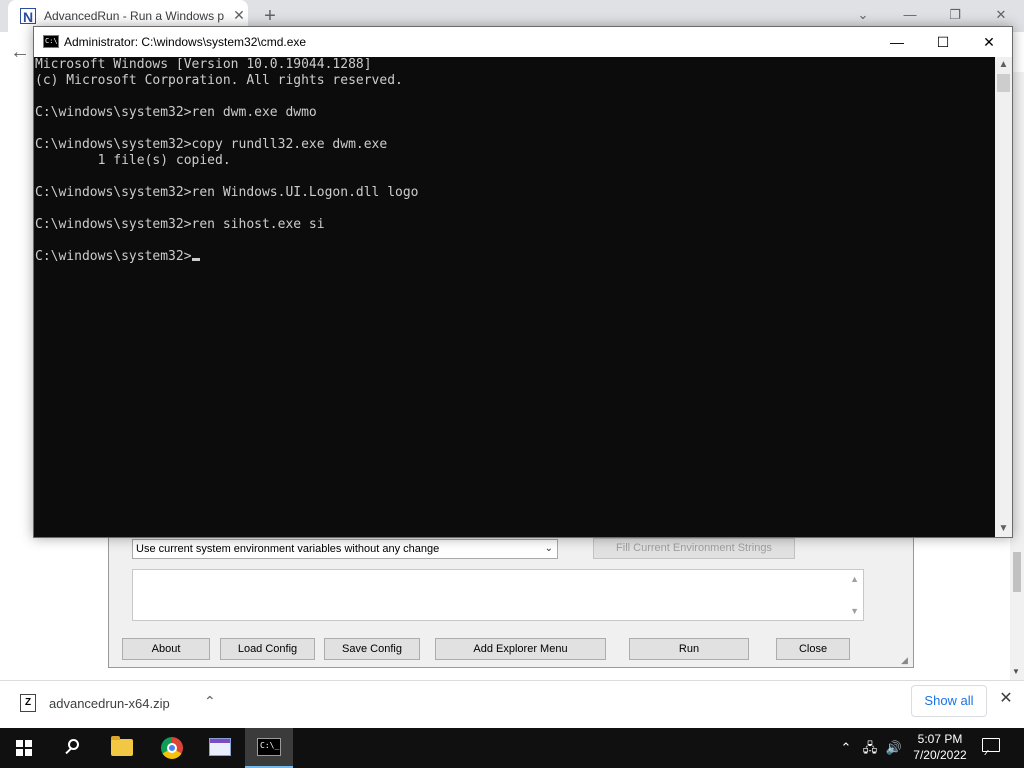  I want to click on fill-environment-strings-button: Fill Current Environment Strings, so click(694, 548).